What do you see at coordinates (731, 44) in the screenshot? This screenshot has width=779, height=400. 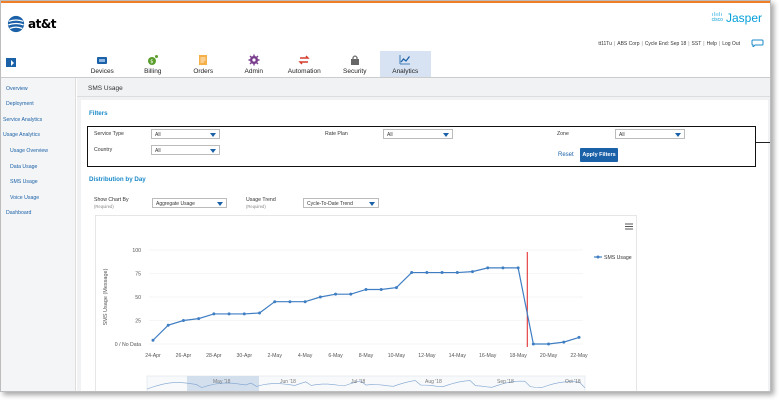 I see `logout-link: Log Out` at bounding box center [731, 44].